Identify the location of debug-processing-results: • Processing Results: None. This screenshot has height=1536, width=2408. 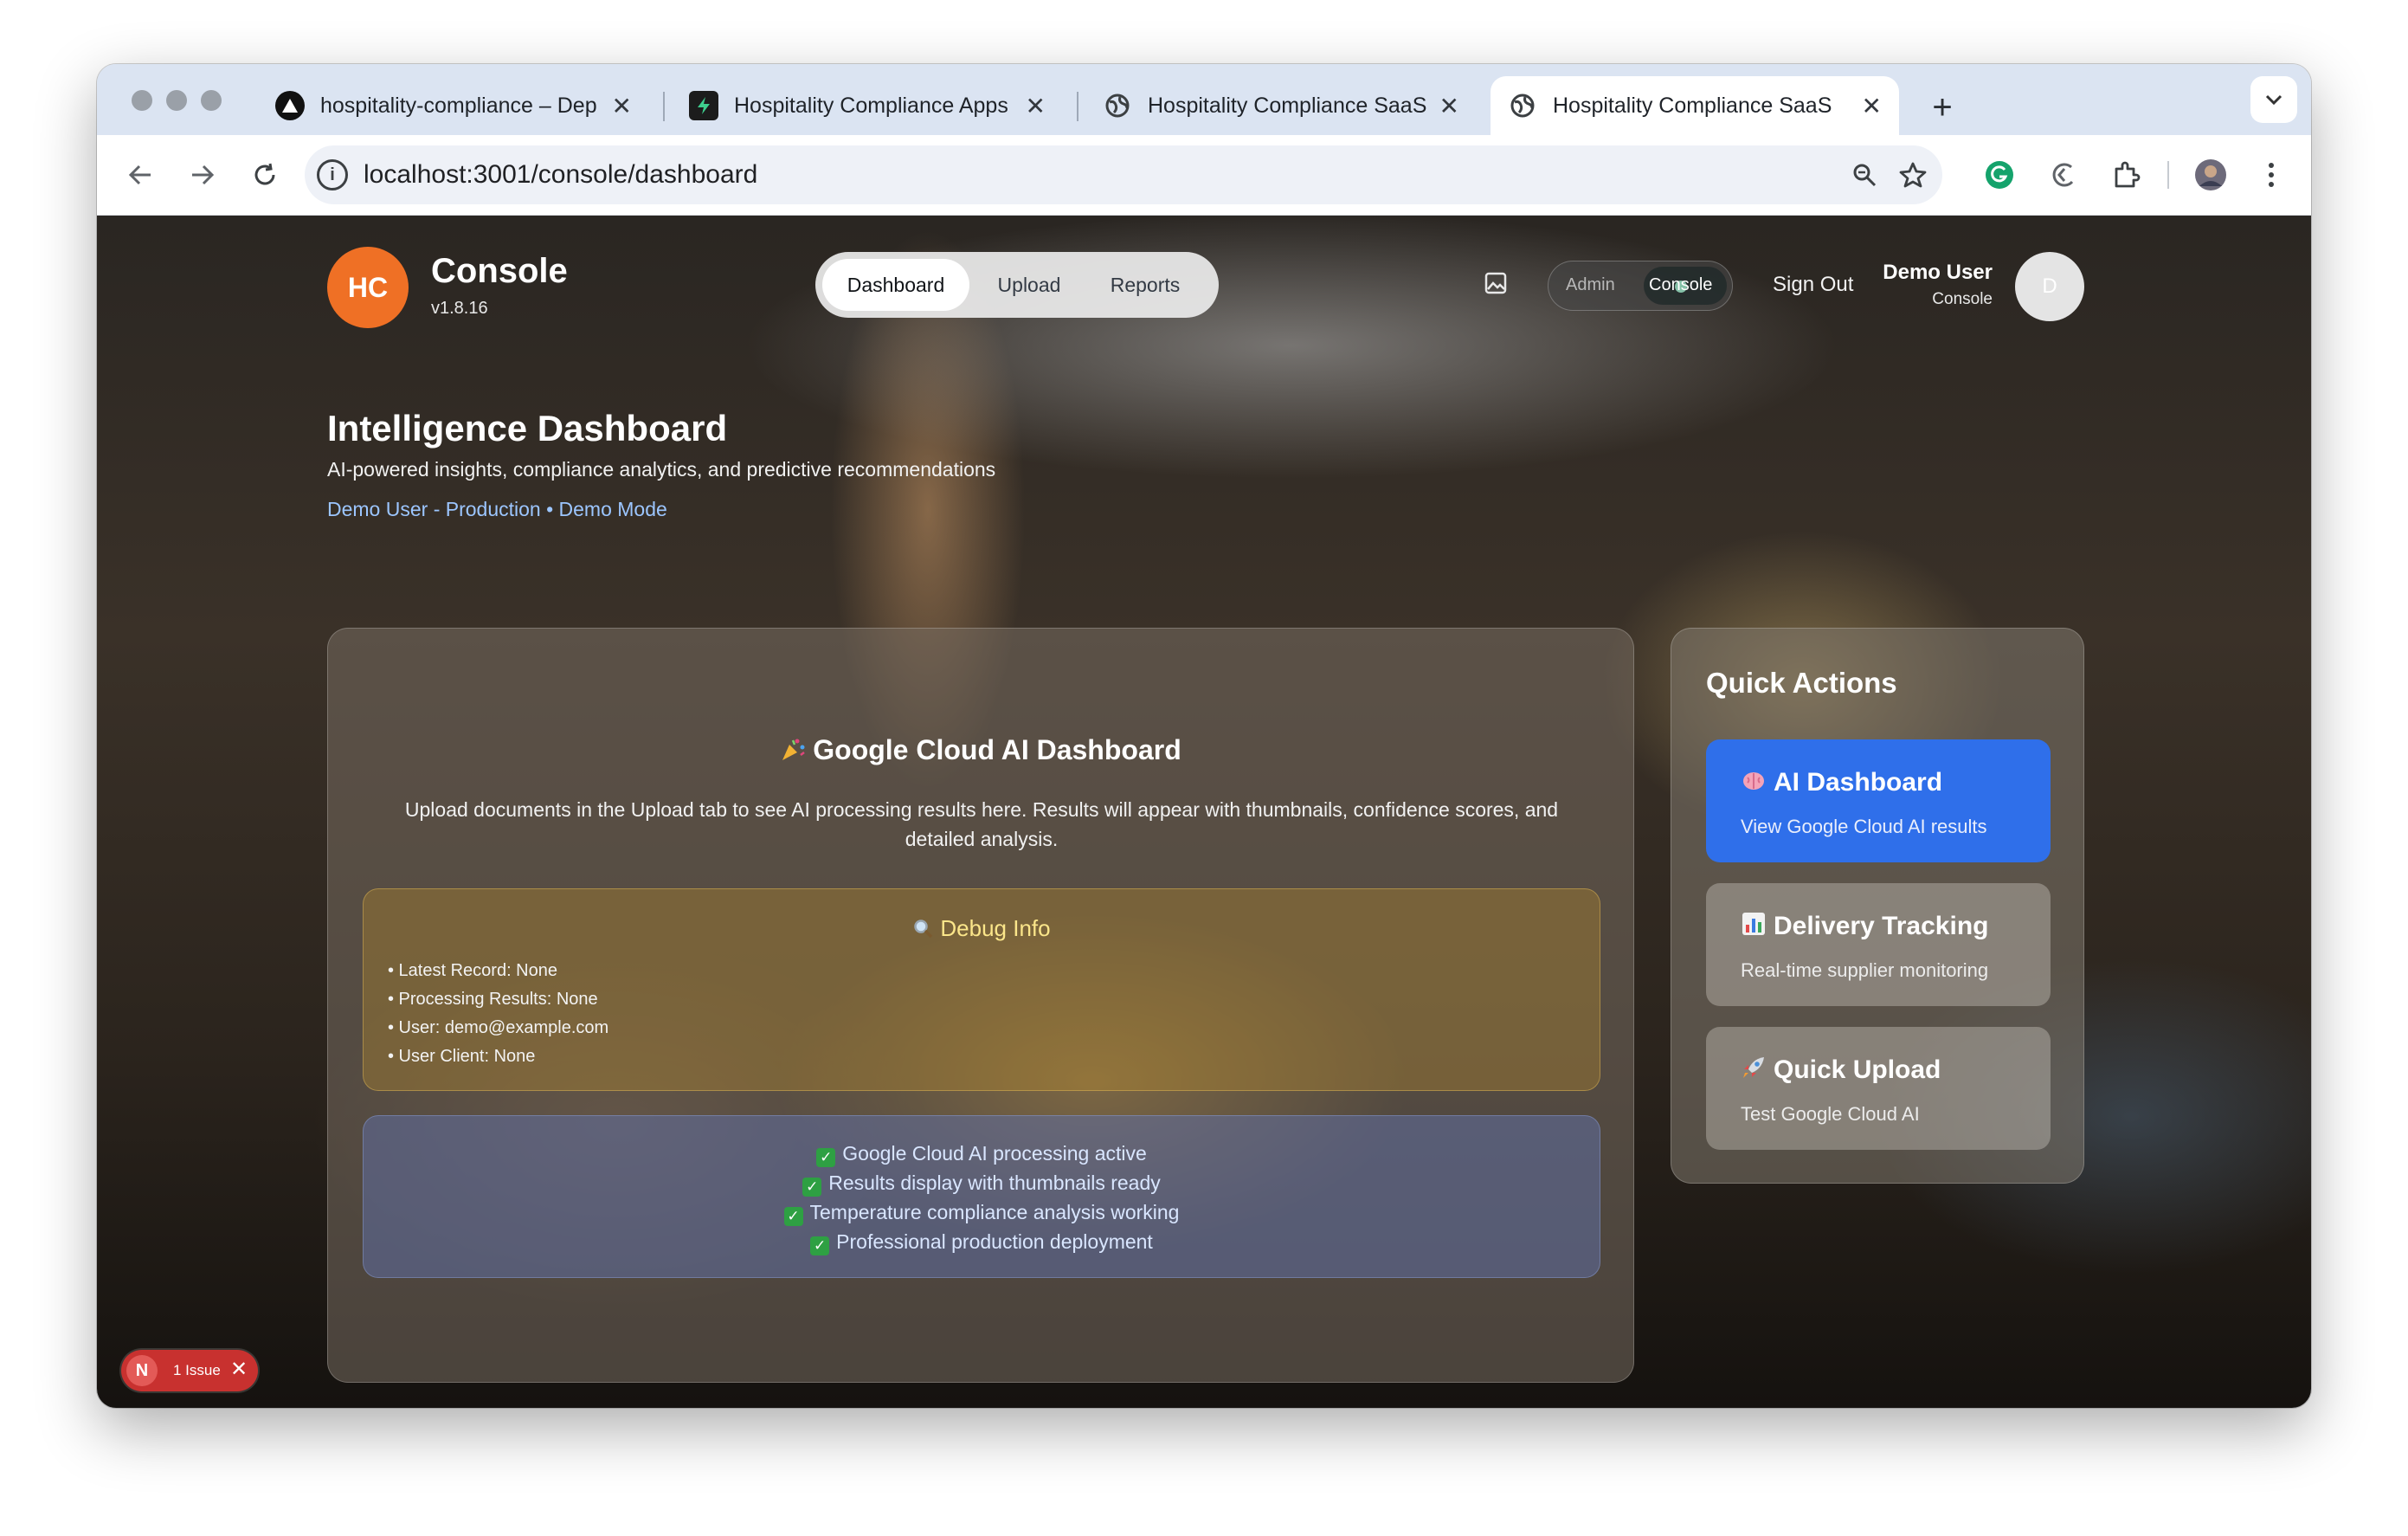
(493, 1000).